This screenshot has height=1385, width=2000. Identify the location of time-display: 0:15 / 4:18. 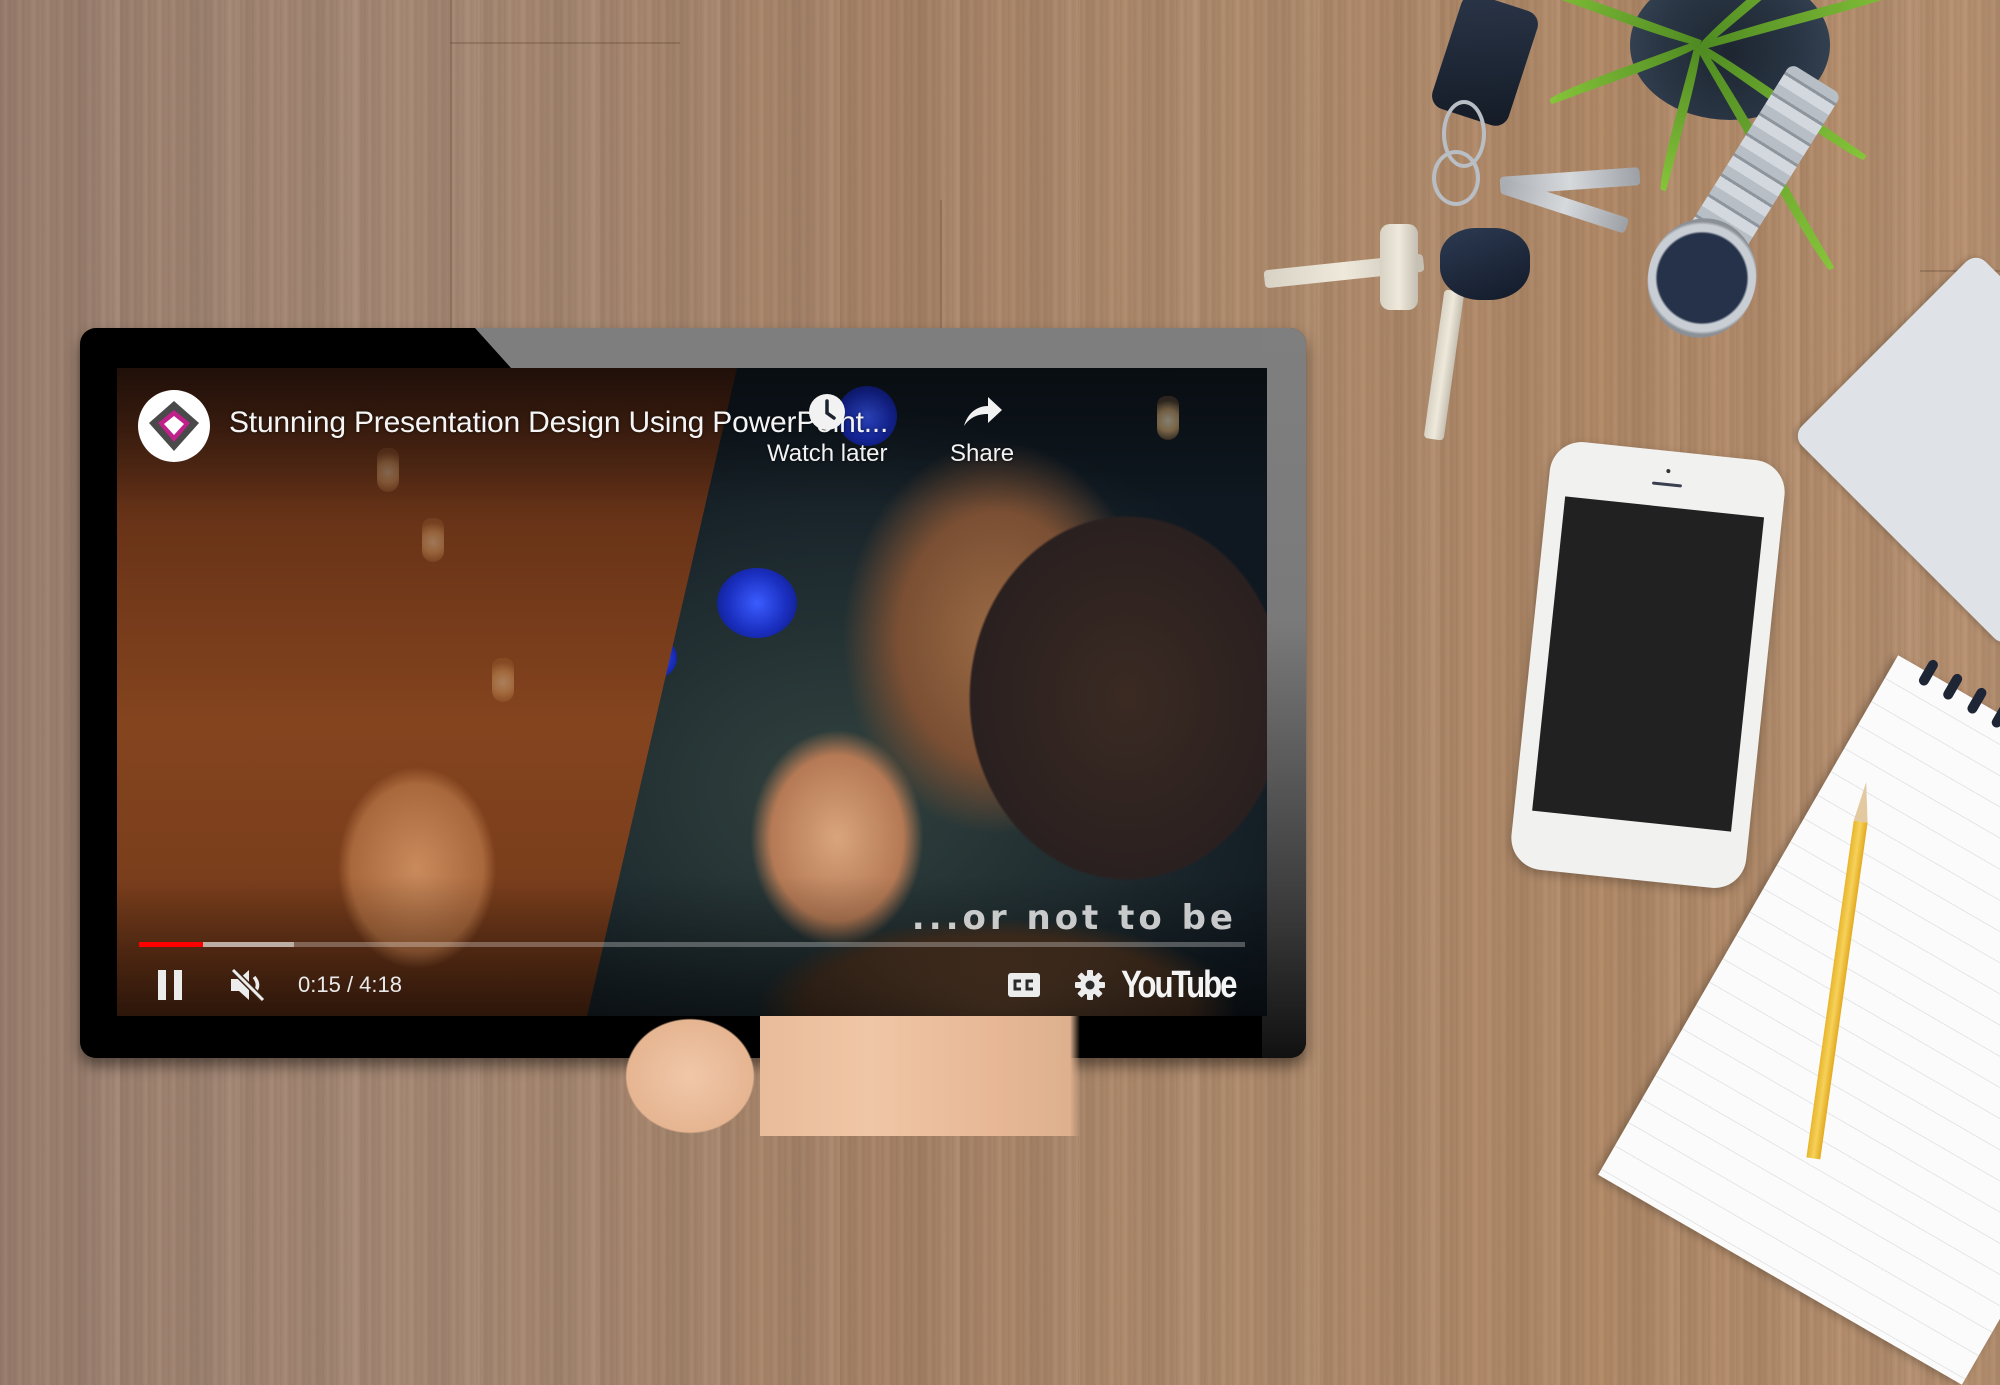
(350, 984).